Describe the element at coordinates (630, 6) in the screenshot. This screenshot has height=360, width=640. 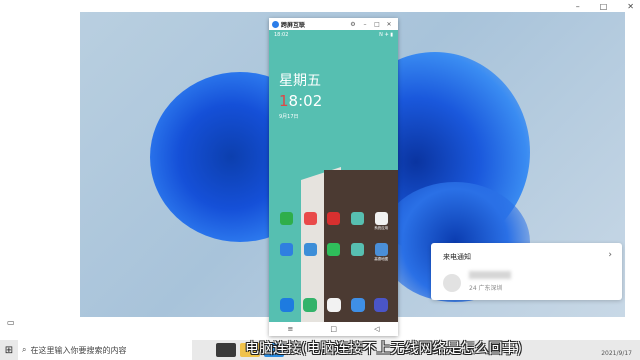
I see `outer-close-button: ✕` at that location.